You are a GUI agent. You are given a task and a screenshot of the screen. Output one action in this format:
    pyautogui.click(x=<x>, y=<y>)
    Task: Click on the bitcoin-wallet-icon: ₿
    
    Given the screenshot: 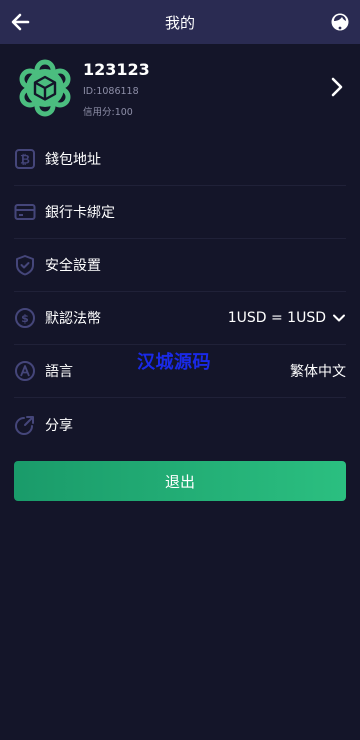 What is the action you would take?
    pyautogui.click(x=25, y=159)
    